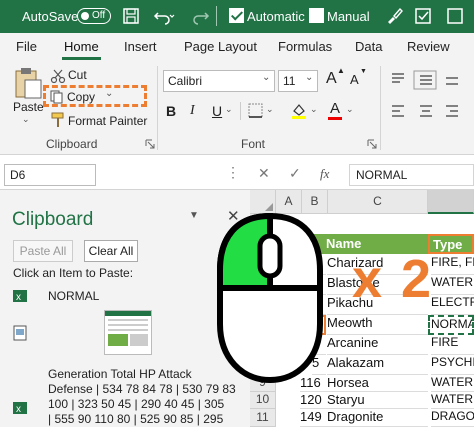 Image resolution: width=474 pixels, height=427 pixels. Describe the element at coordinates (335, 108) in the screenshot. I see `font-color-button: A` at that location.